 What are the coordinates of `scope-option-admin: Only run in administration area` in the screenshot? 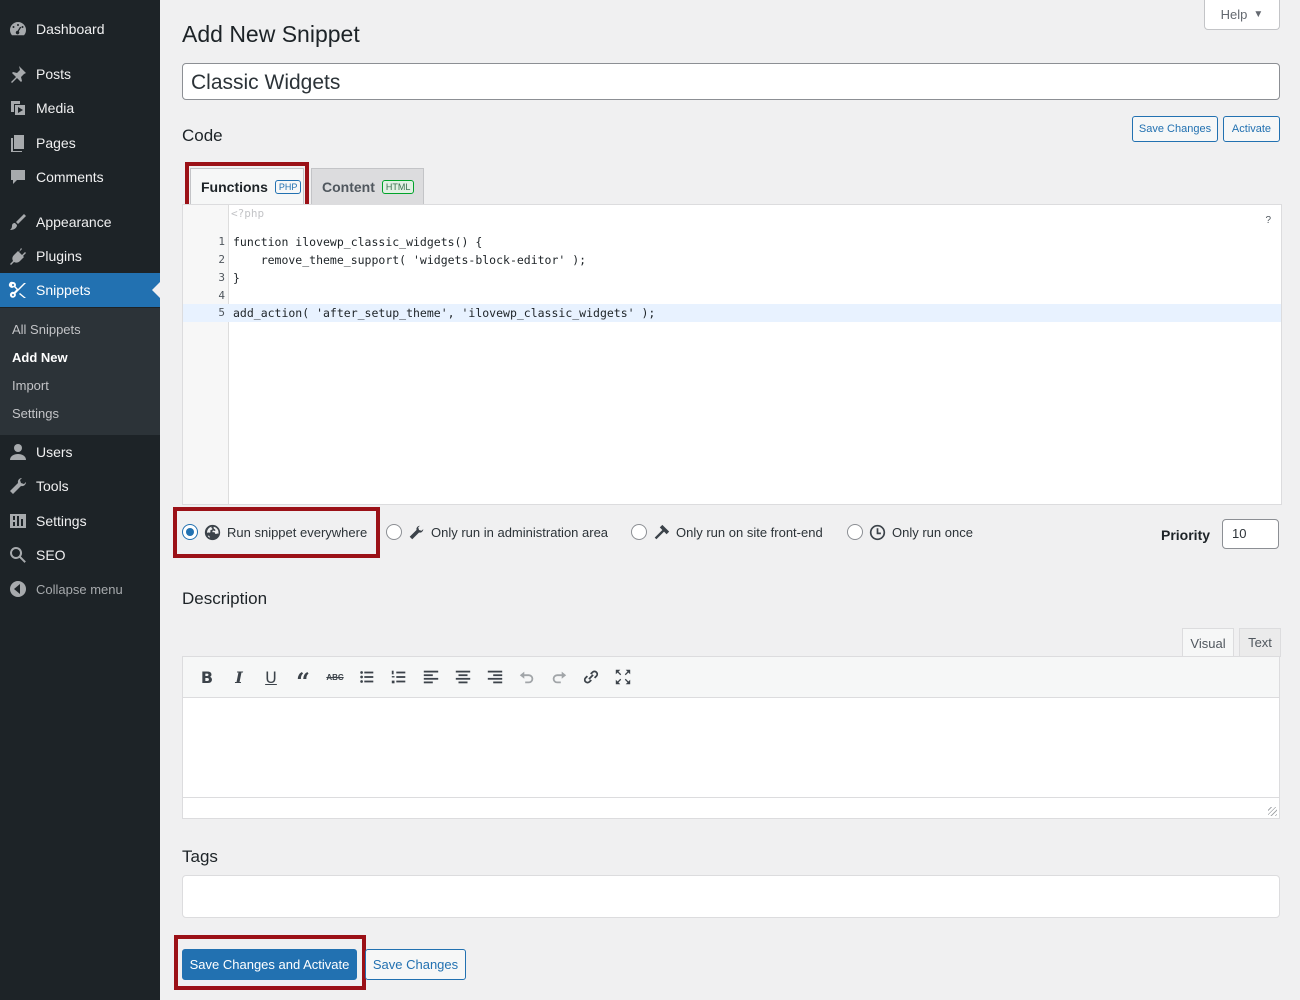 It's located at (497, 532).